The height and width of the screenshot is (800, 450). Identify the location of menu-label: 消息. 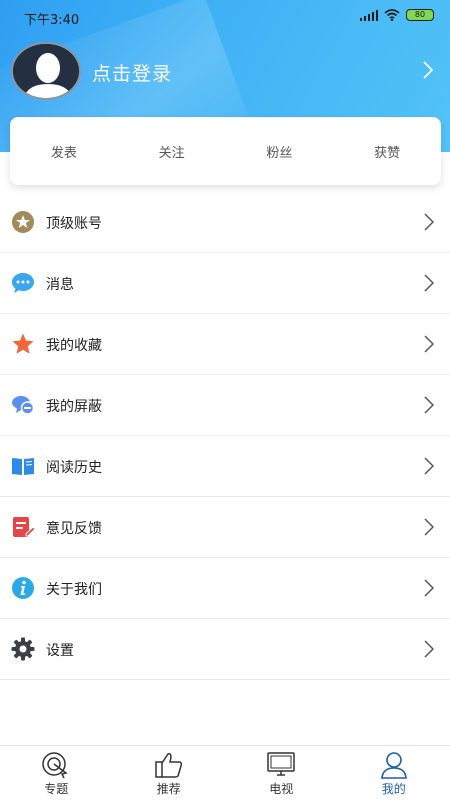
(60, 285).